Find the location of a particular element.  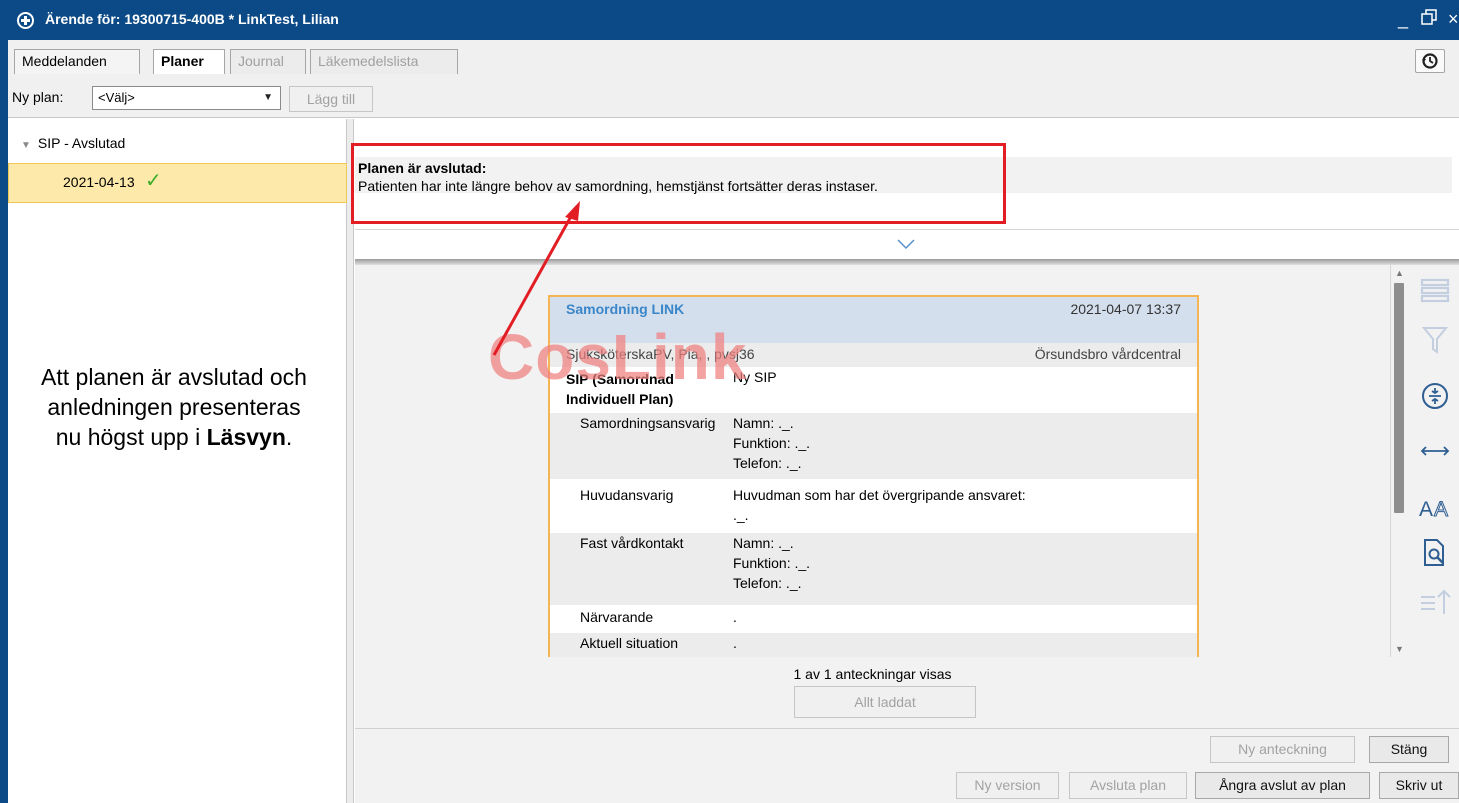

scroll-up-icon: ▲ is located at coordinates (1399, 273).